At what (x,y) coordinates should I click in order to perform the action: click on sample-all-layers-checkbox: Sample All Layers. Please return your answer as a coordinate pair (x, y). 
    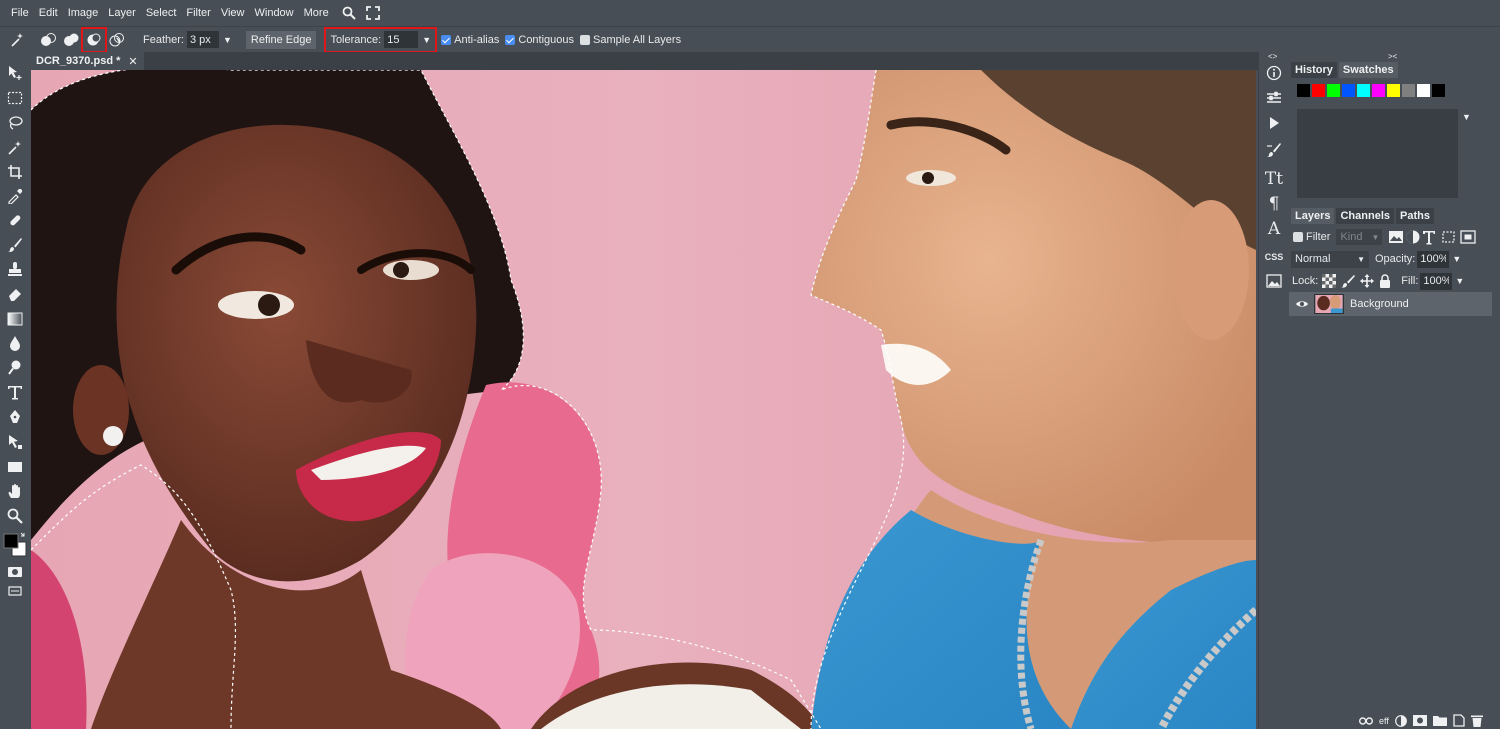
    Looking at the image, I should click on (630, 40).